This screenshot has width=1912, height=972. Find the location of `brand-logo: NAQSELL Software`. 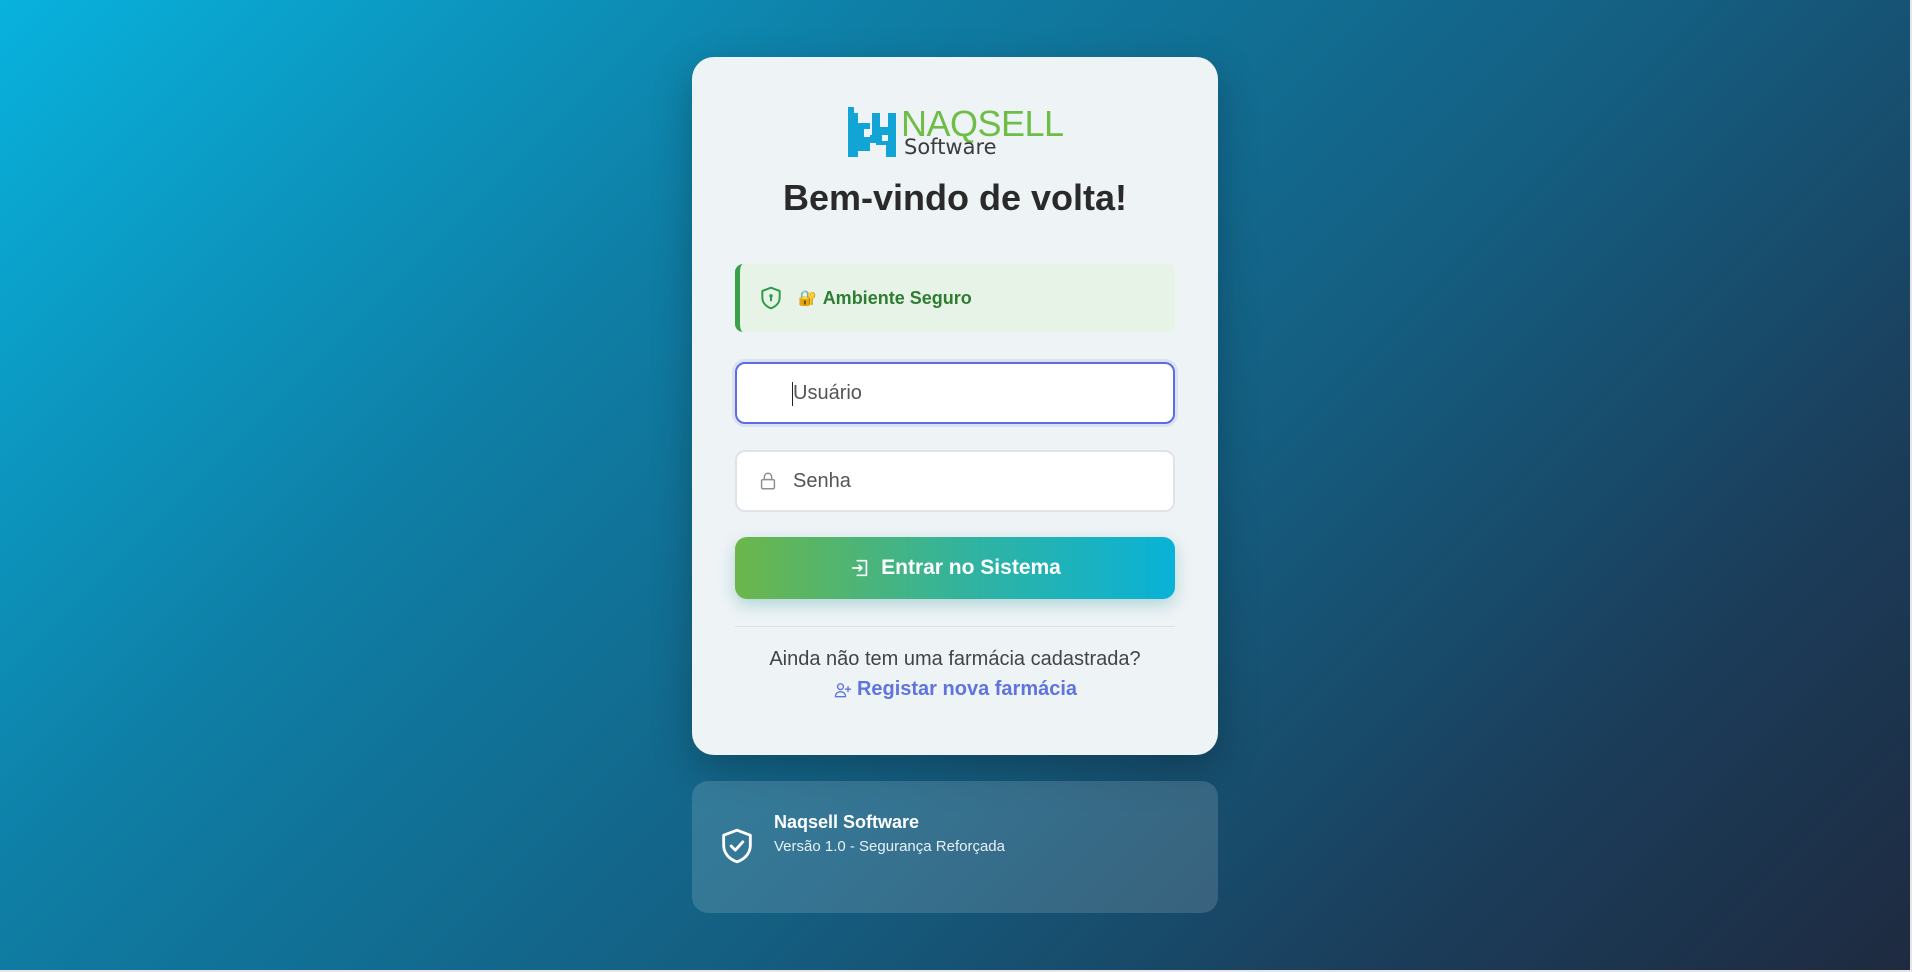

brand-logo: NAQSELL Software is located at coordinates (956, 133).